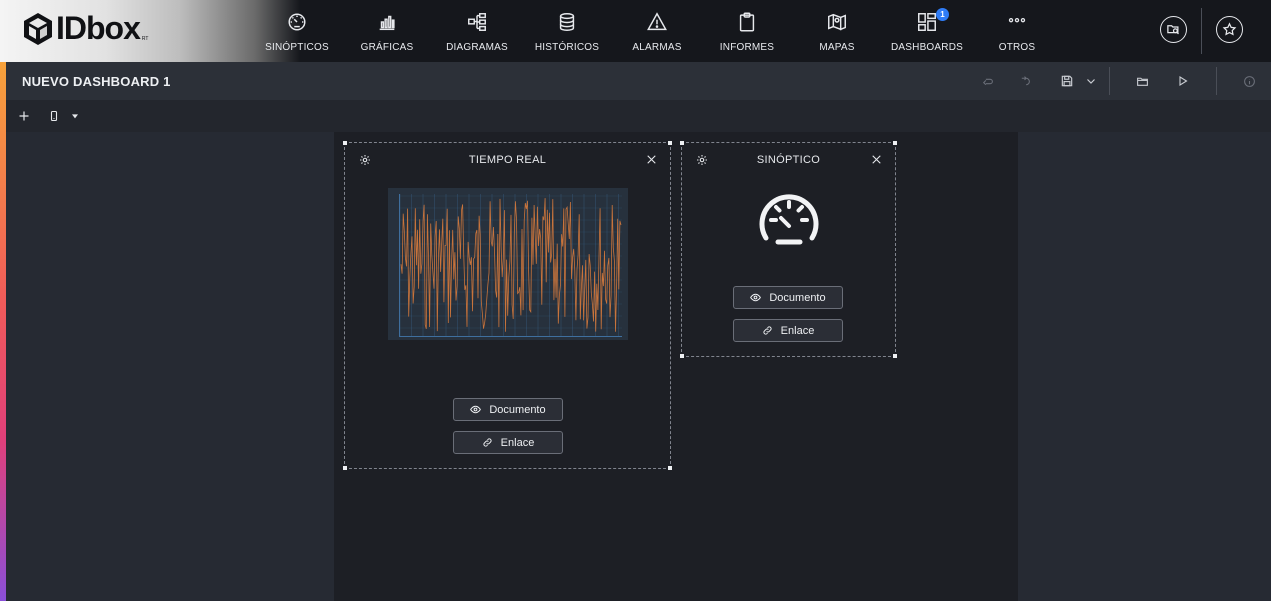  I want to click on undo-button, so click(987, 81).